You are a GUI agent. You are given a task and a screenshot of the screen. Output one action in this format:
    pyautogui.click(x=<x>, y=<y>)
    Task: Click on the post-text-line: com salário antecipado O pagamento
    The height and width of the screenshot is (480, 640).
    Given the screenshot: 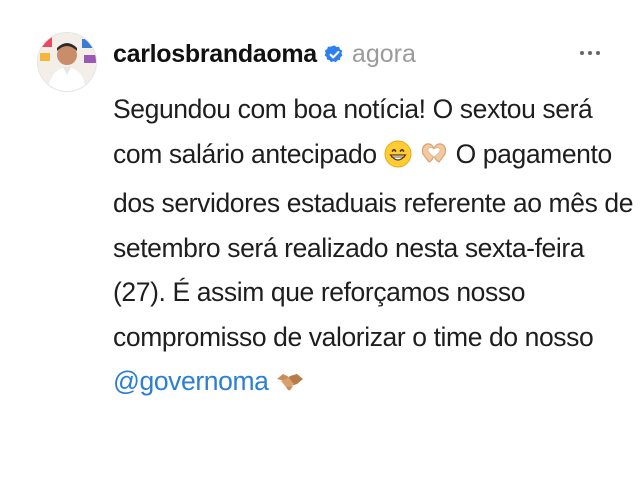 What is the action you would take?
    pyautogui.click(x=363, y=157)
    